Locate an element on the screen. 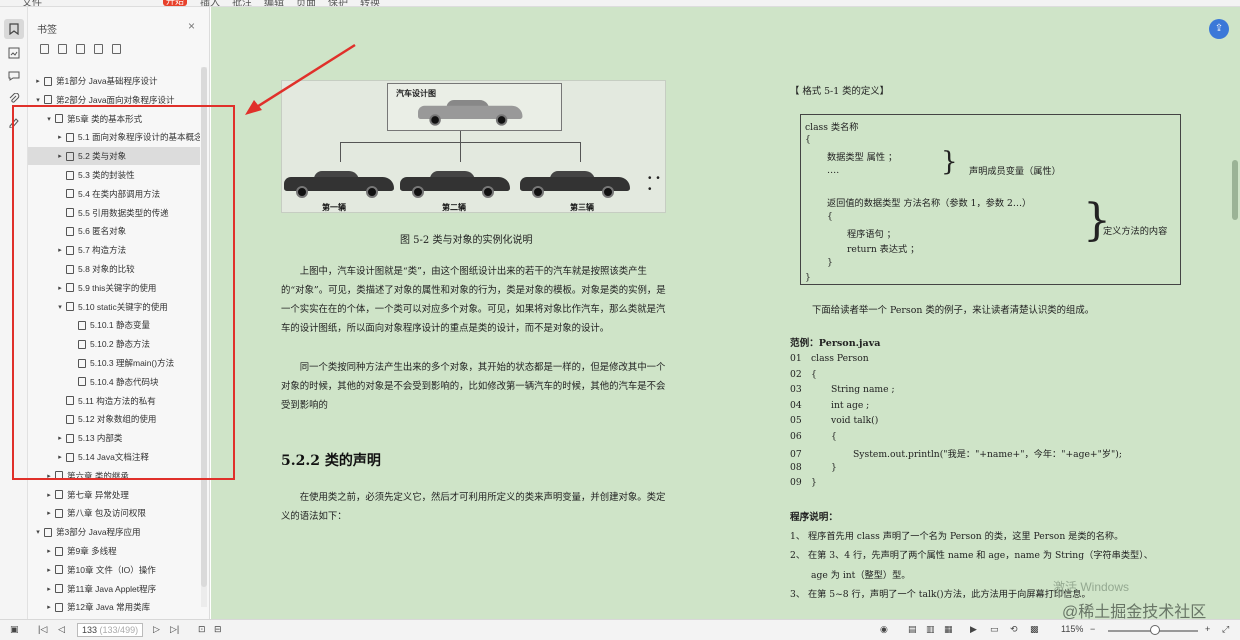 The height and width of the screenshot is (640, 1240). grid-icon: ▩ is located at coordinates (1034, 629).